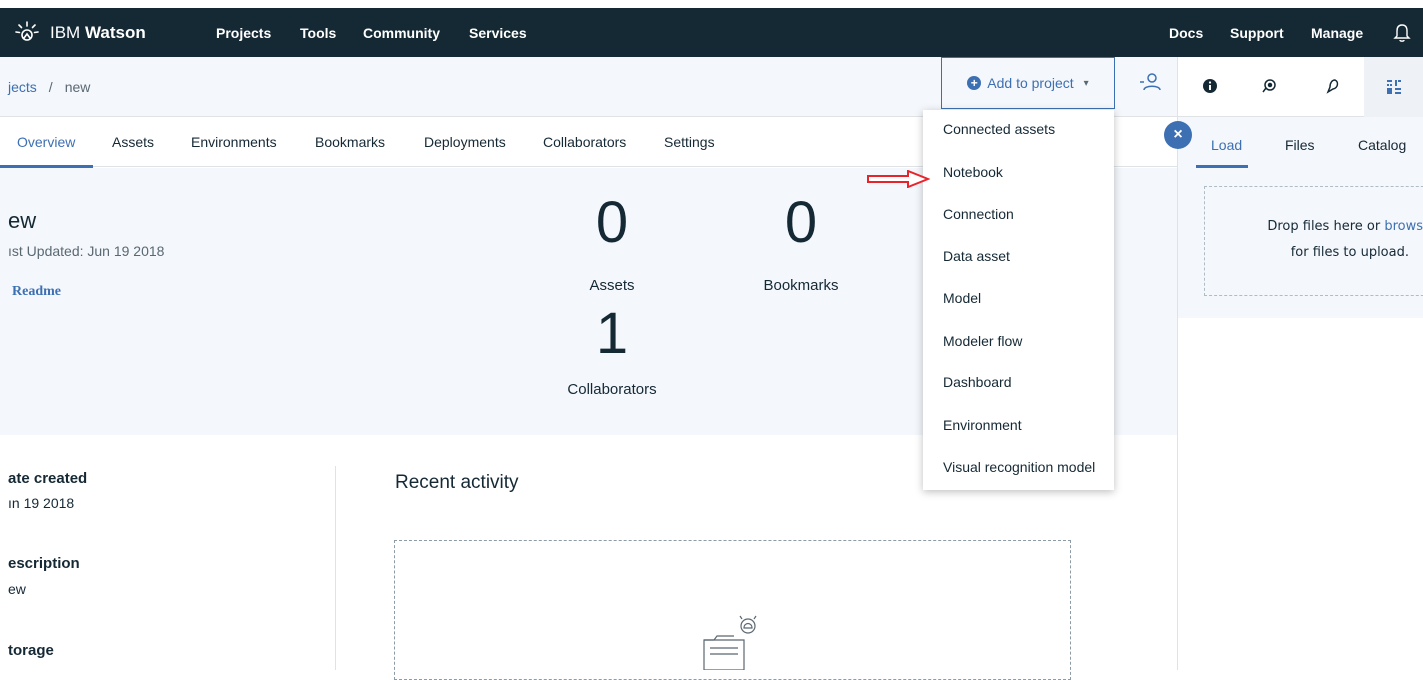 This screenshot has width=1423, height=680. I want to click on chevron-down-icon: ▾, so click(1086, 83).